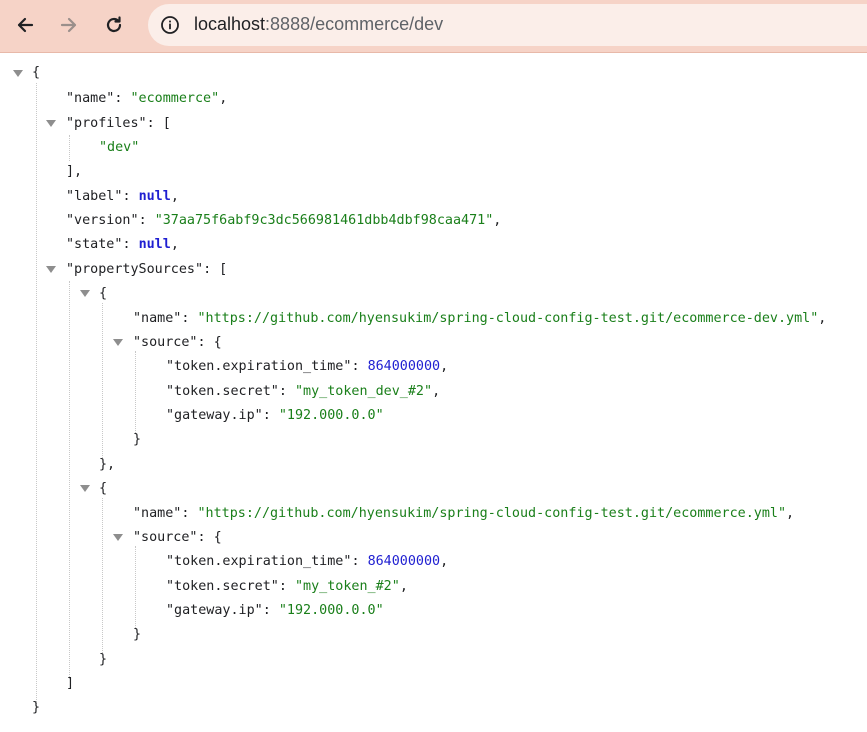 This screenshot has width=867, height=732. I want to click on json-line: ], so click(70, 683).